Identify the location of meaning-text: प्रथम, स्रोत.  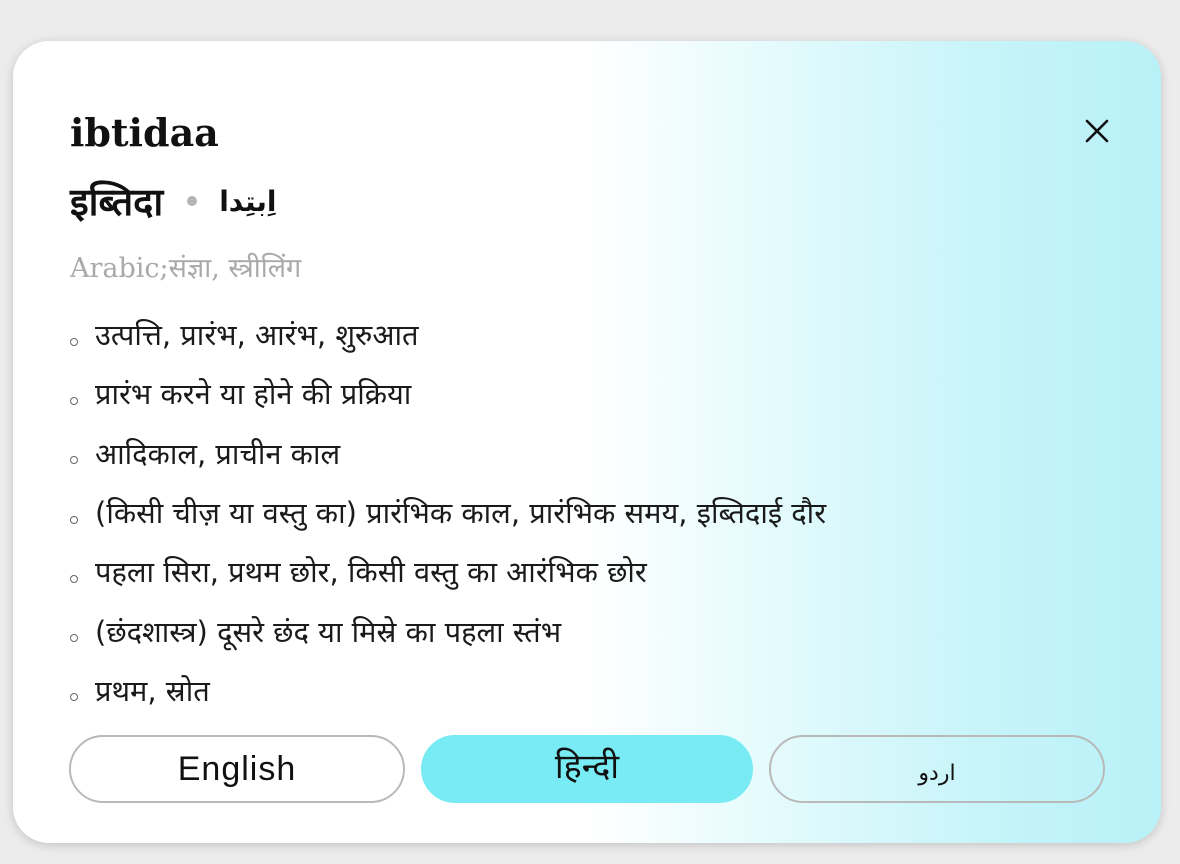
(152, 690).